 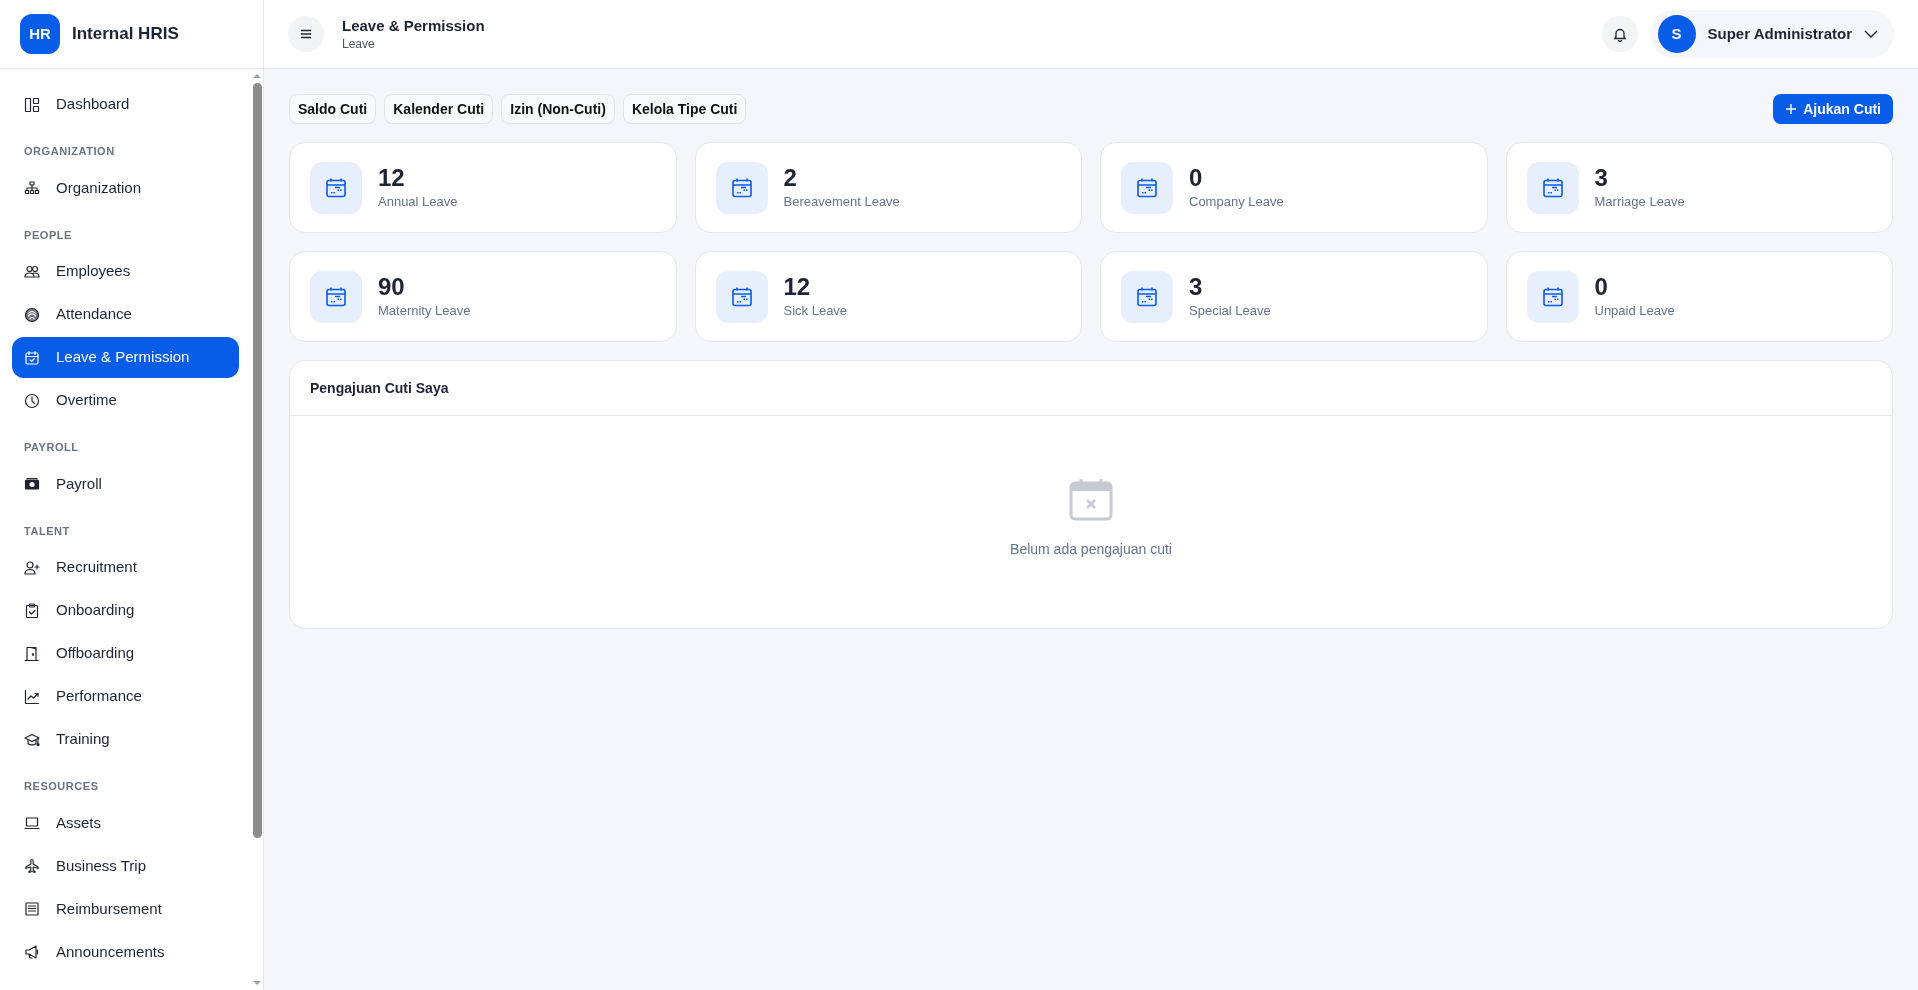 I want to click on airplane-icon, so click(x=32, y=866).